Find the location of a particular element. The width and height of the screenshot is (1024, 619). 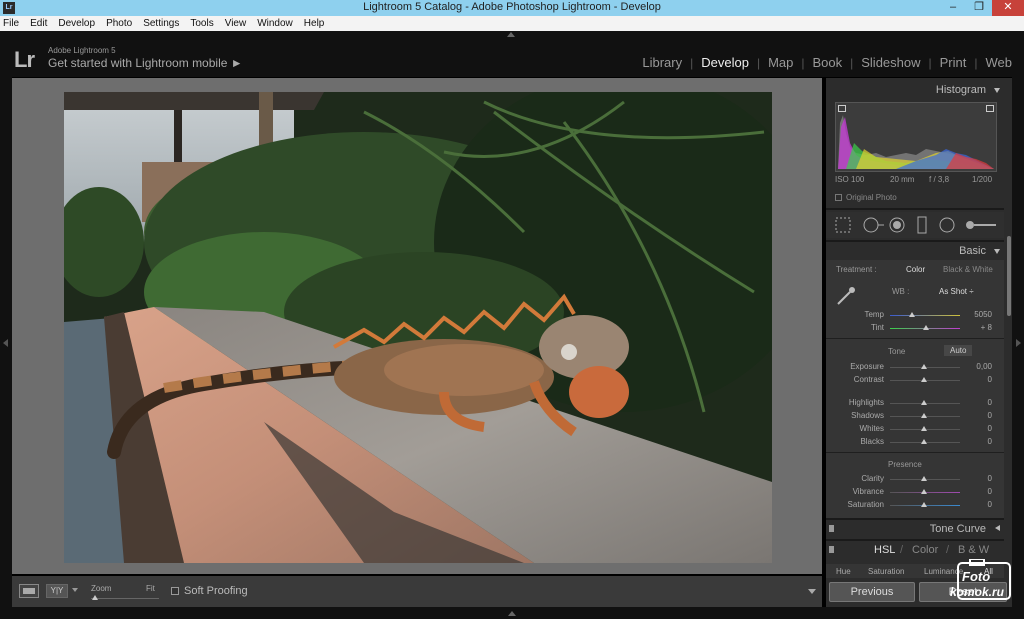

auto-tone-button: Auto is located at coordinates (958, 350).